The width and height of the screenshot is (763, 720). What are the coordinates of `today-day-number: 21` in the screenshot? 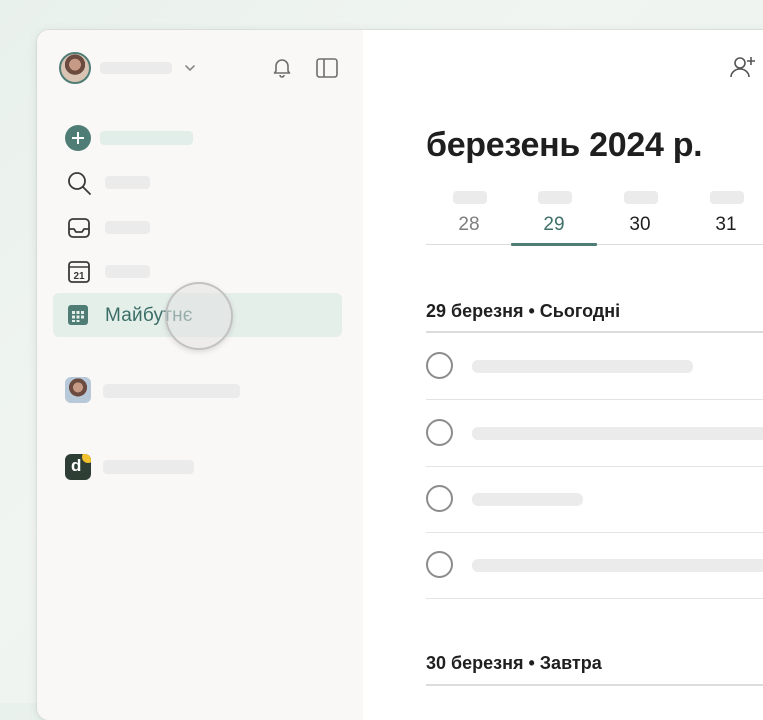 It's located at (79, 276).